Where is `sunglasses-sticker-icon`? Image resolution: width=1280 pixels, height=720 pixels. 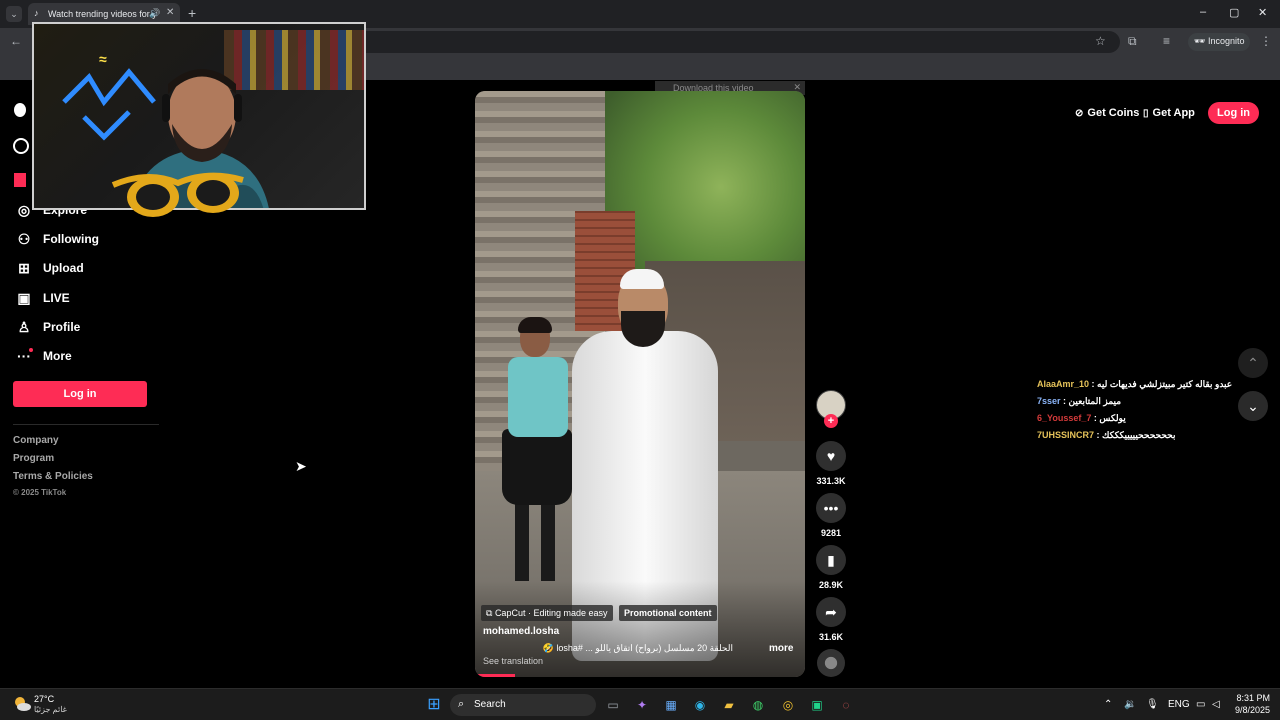 sunglasses-sticker-icon is located at coordinates (177, 194).